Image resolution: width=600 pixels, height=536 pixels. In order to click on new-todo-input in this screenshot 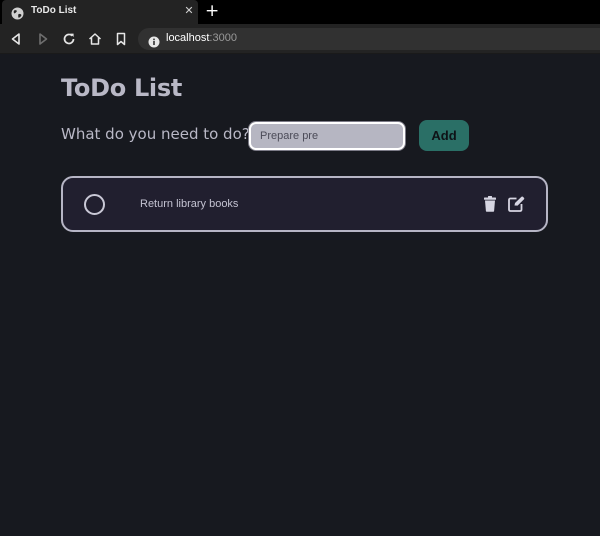, I will do `click(327, 136)`.